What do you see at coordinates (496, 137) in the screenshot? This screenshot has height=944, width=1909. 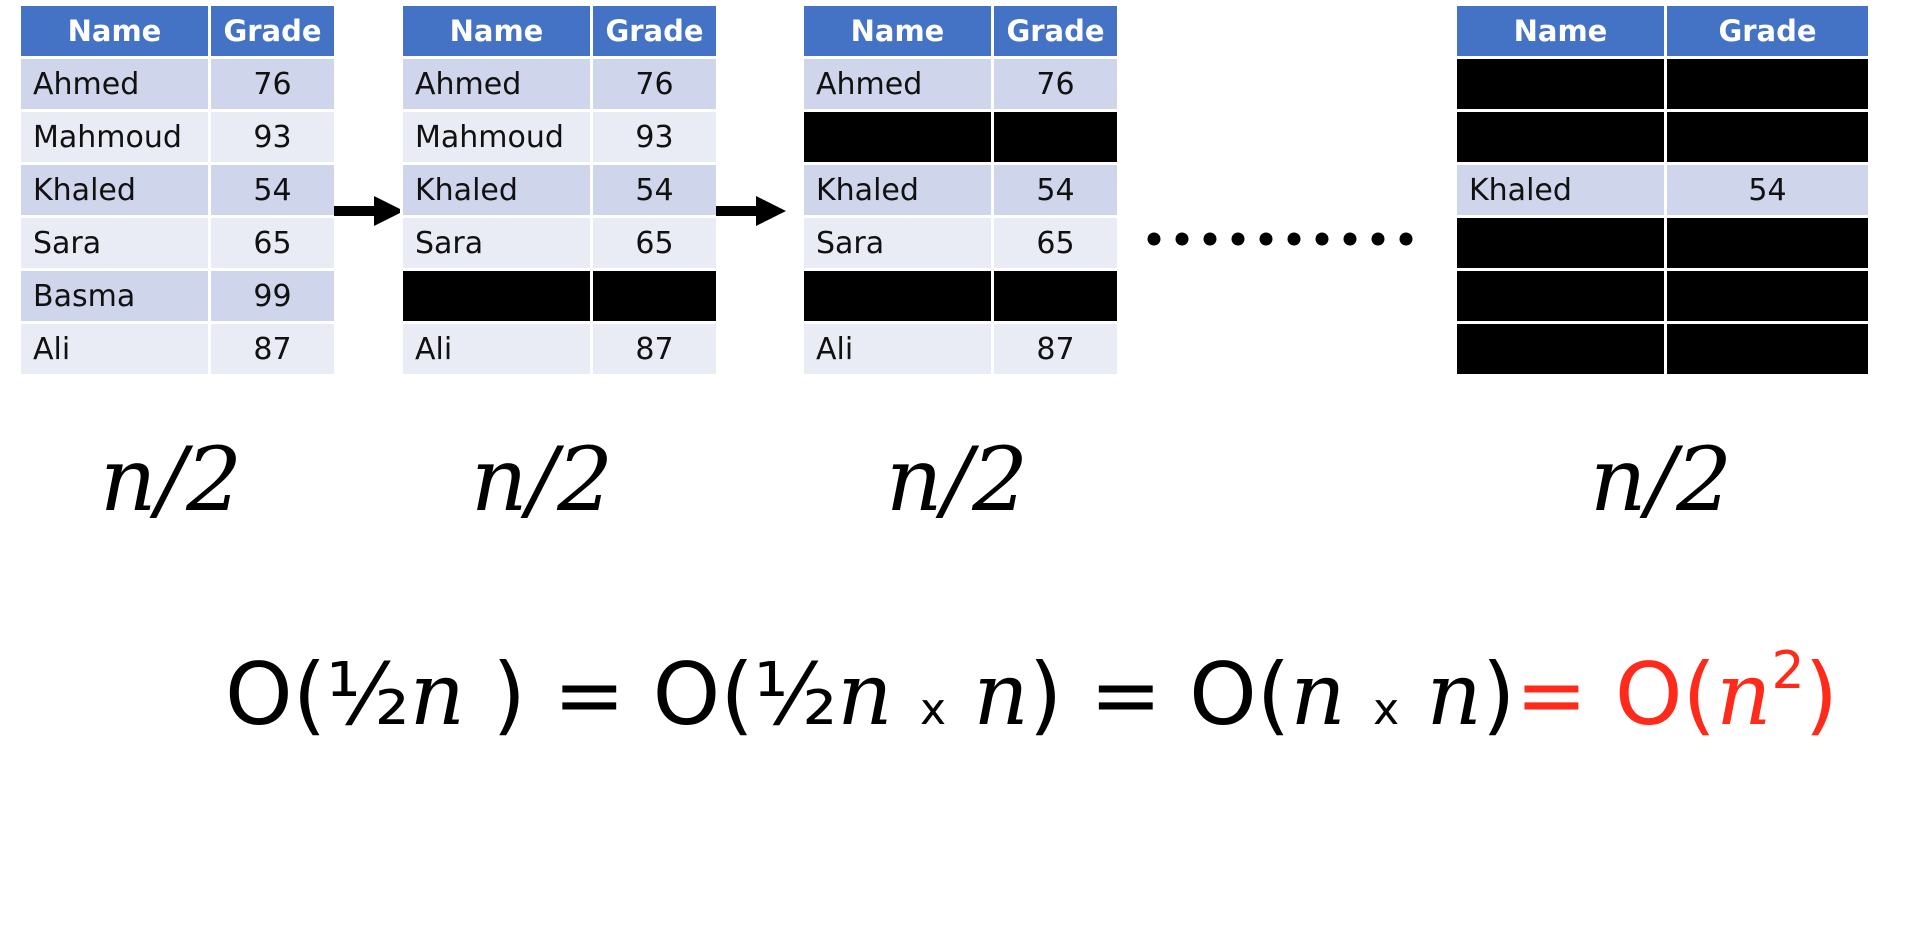 I see `student-name-cell: Mahmoud` at bounding box center [496, 137].